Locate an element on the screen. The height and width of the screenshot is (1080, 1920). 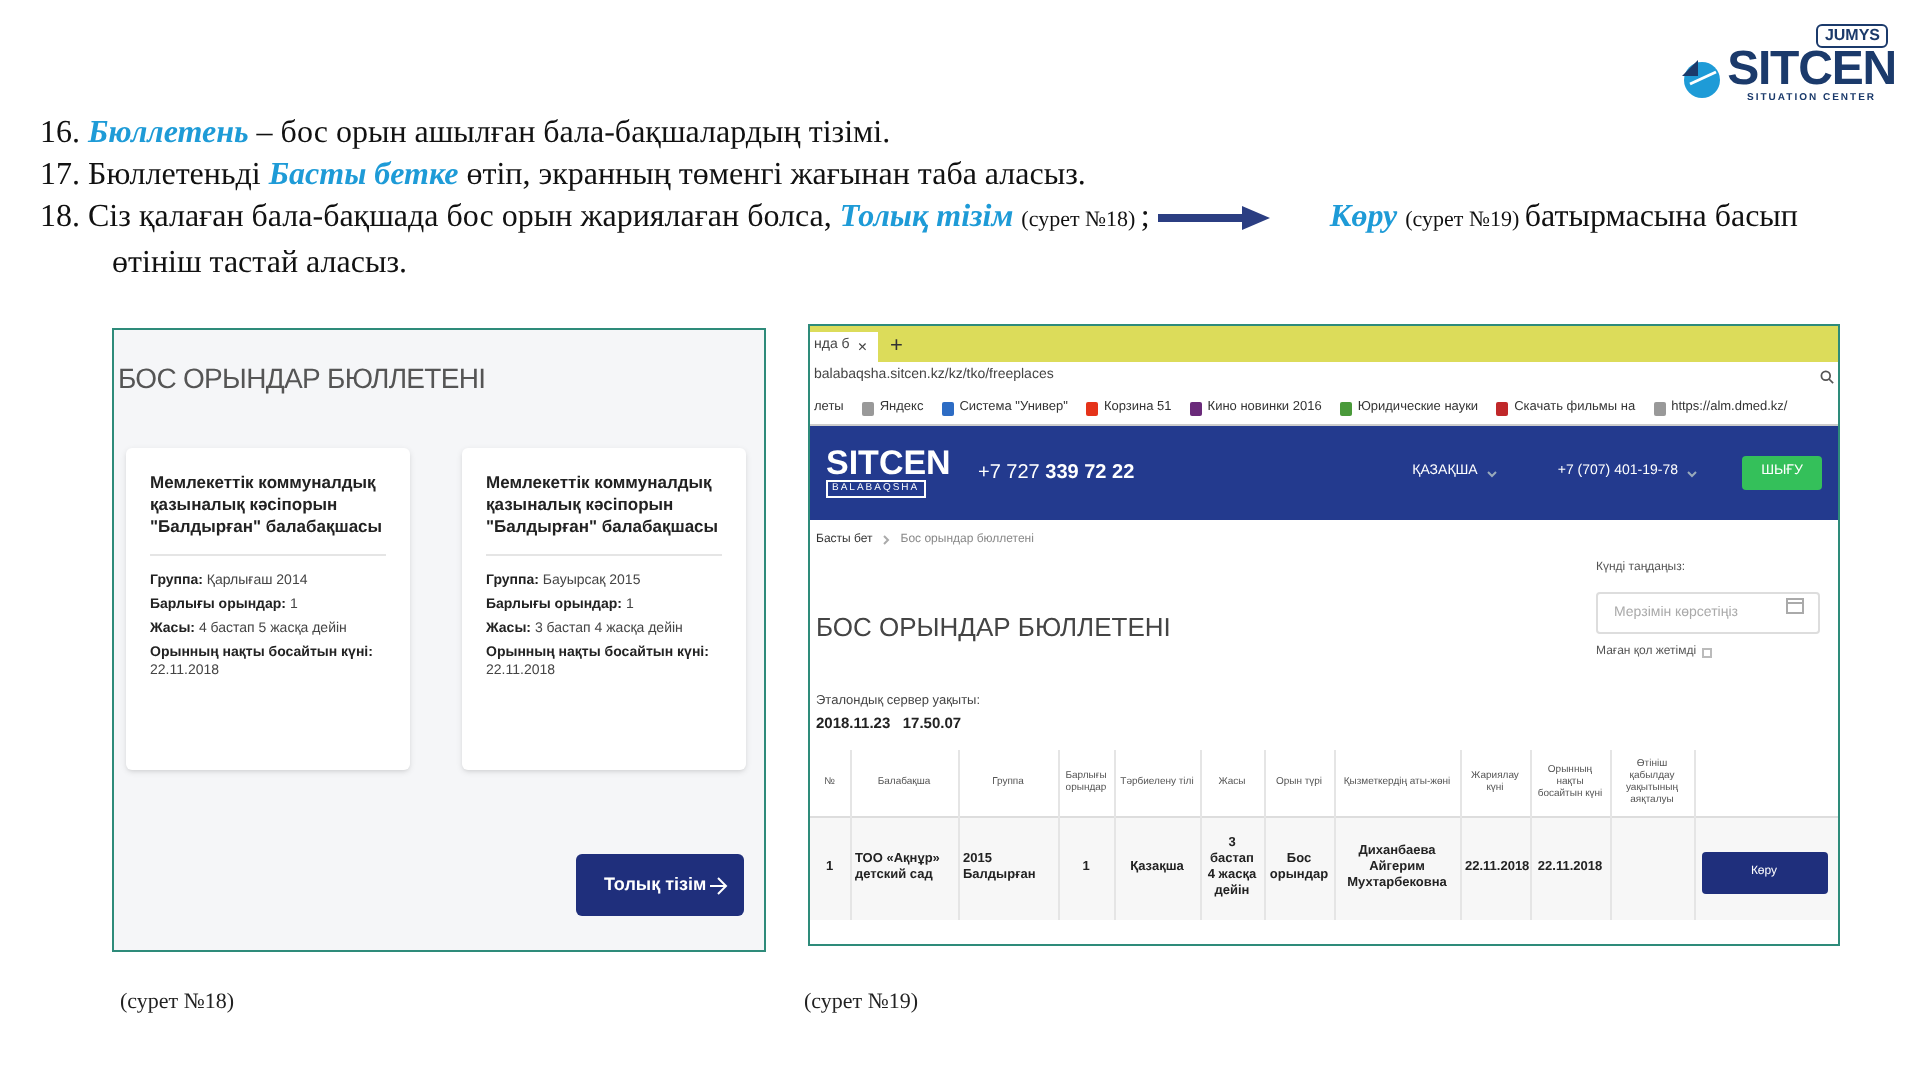
instruction-text: 16. Бюллетень – бос орын ашылған бала-бақшалардың тізімі. is located at coordinates (466, 134).